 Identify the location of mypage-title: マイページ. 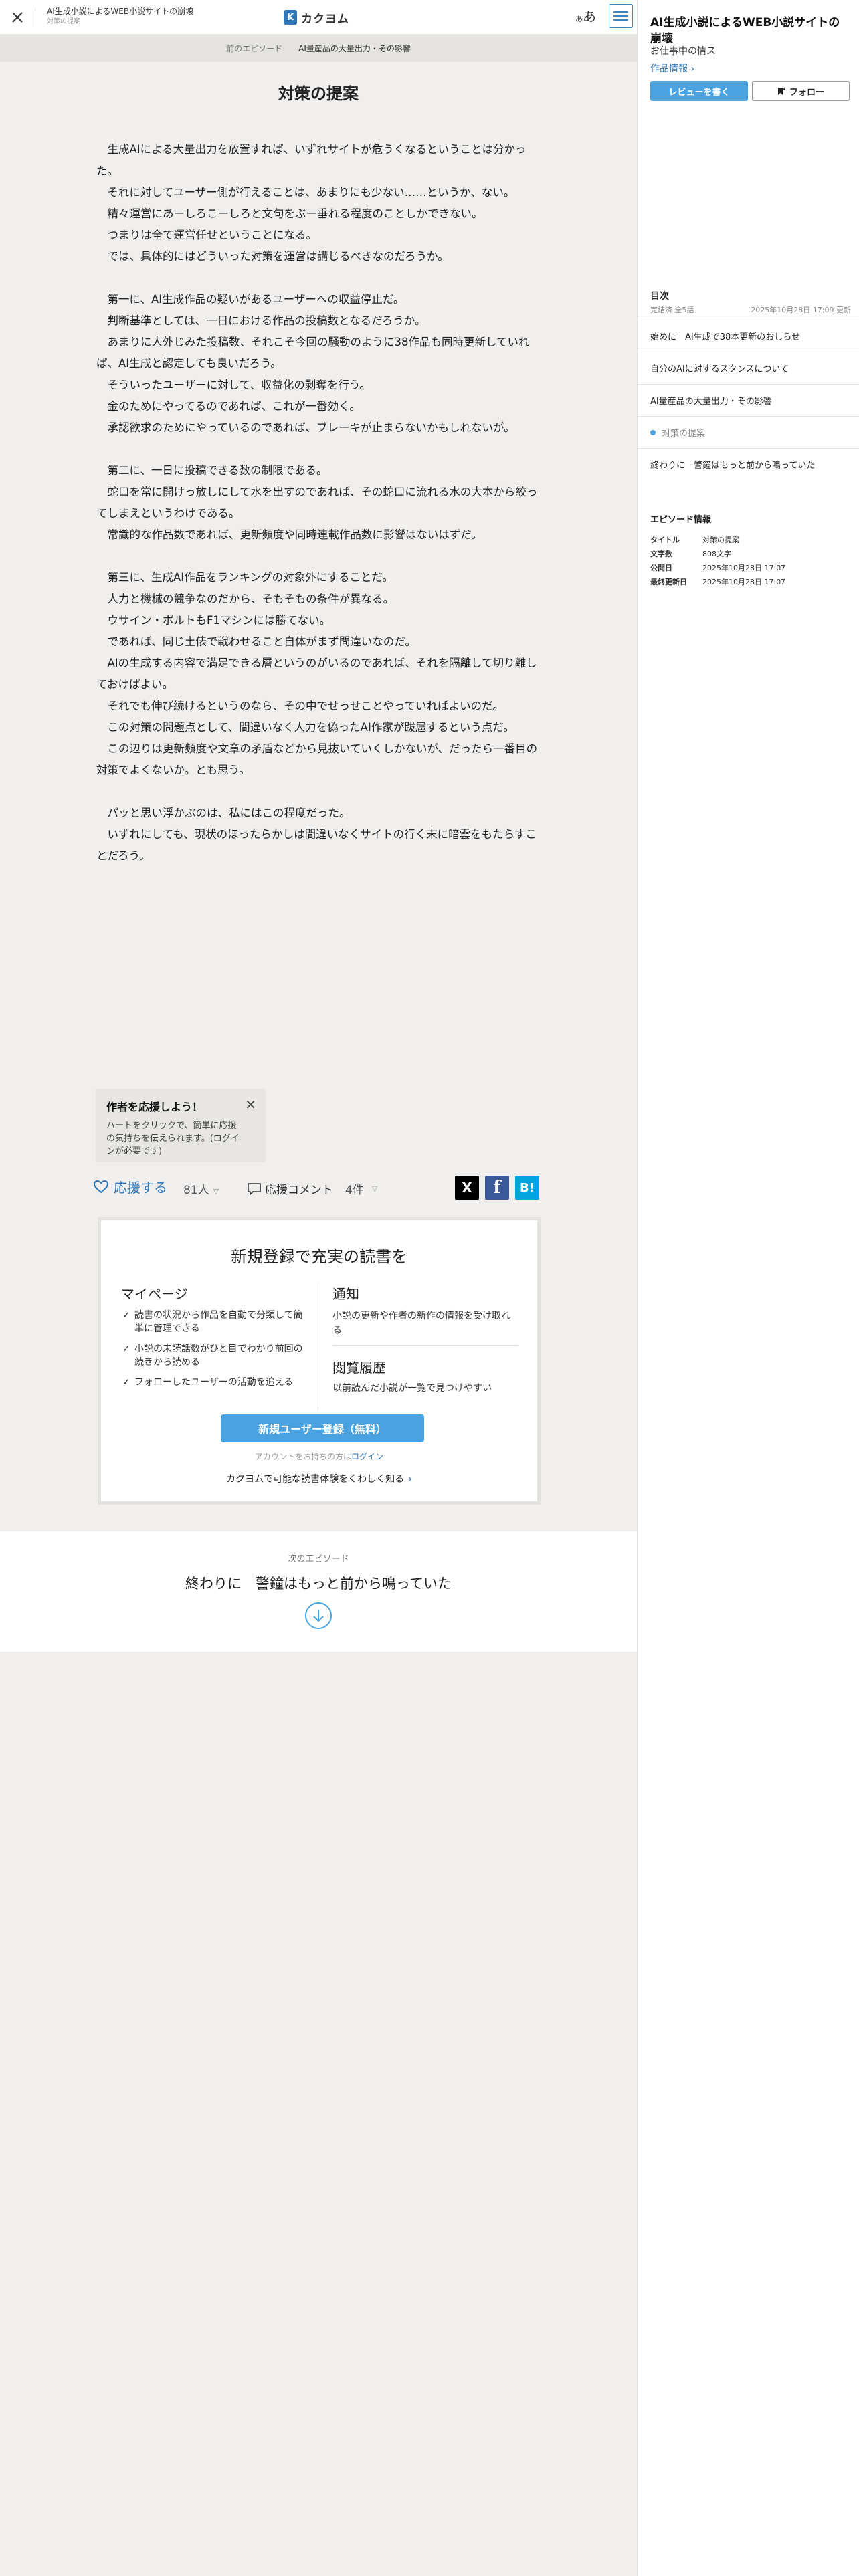
(154, 1294).